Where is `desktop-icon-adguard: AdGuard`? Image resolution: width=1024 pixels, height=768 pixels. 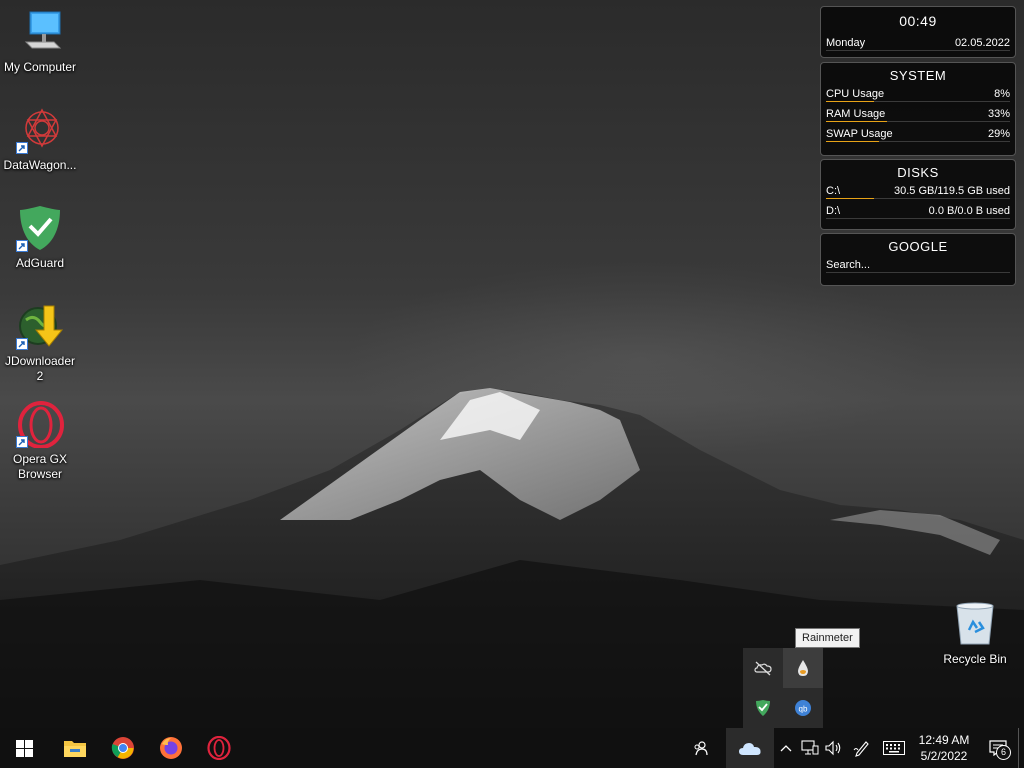
desktop-icon-adguard: AdGuard is located at coordinates (40, 237).